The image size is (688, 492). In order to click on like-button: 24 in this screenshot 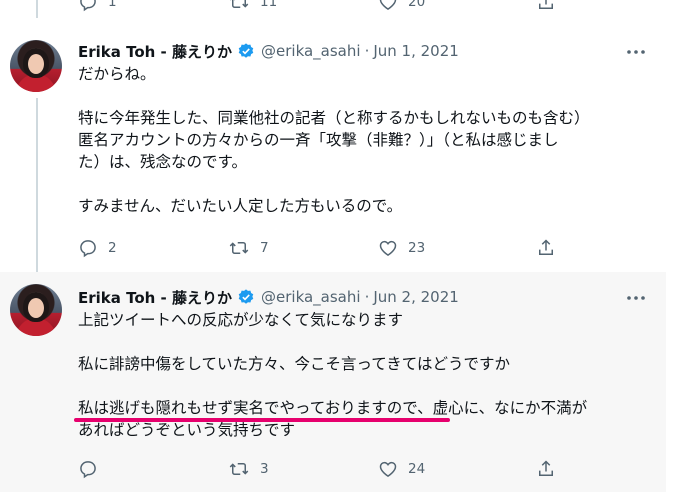, I will do `click(401, 469)`.